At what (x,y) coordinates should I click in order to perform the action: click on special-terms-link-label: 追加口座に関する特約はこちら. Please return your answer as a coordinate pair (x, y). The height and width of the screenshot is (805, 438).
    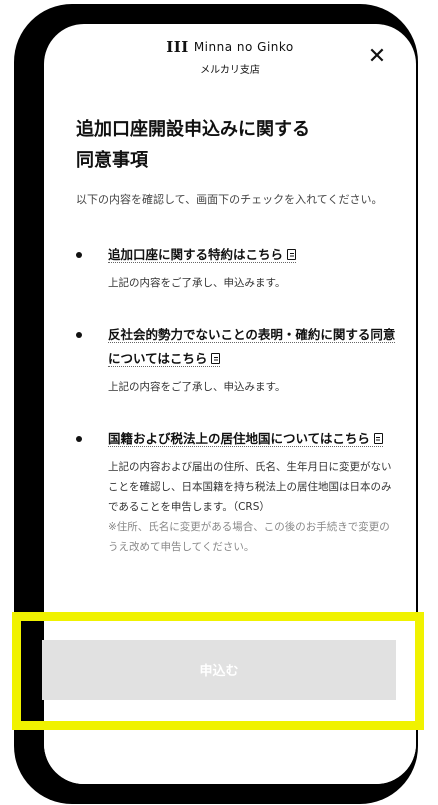
    Looking at the image, I should click on (196, 254).